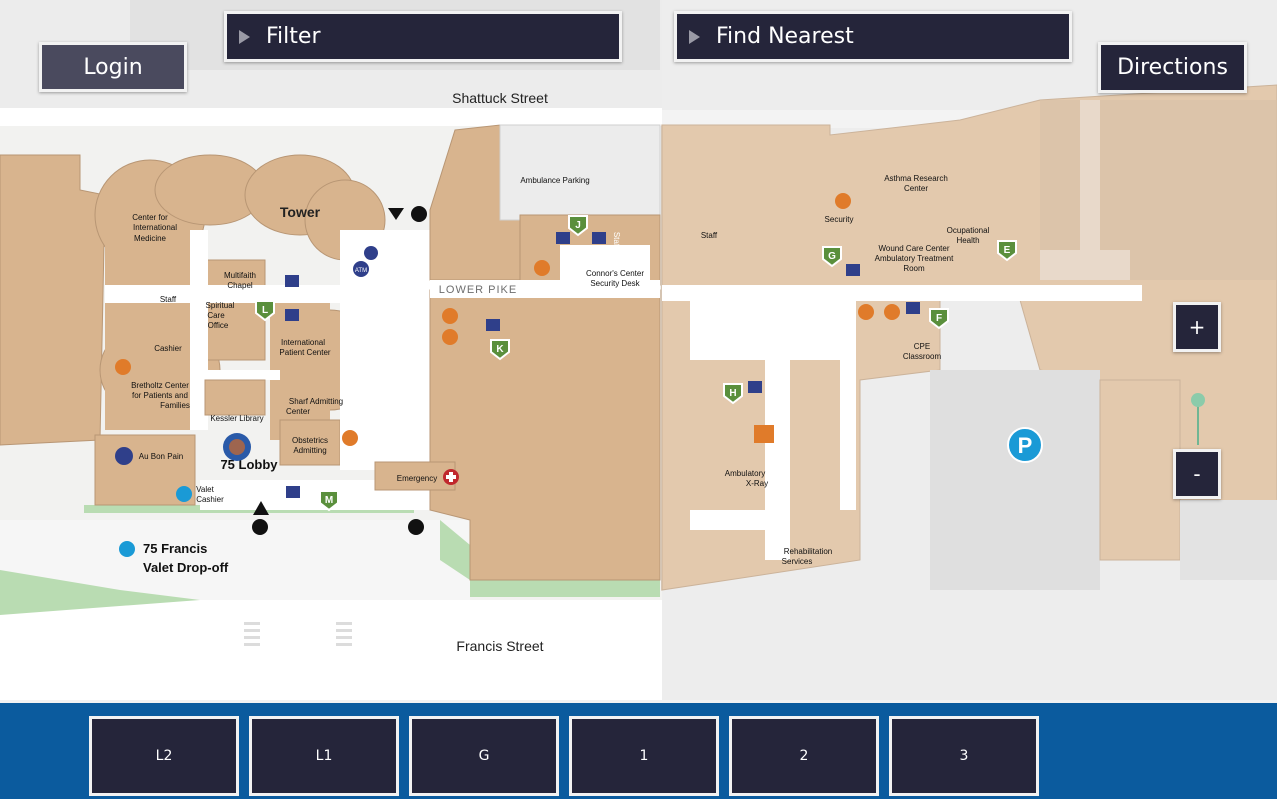 The image size is (1277, 799). I want to click on floor-button-l1: L1, so click(324, 756).